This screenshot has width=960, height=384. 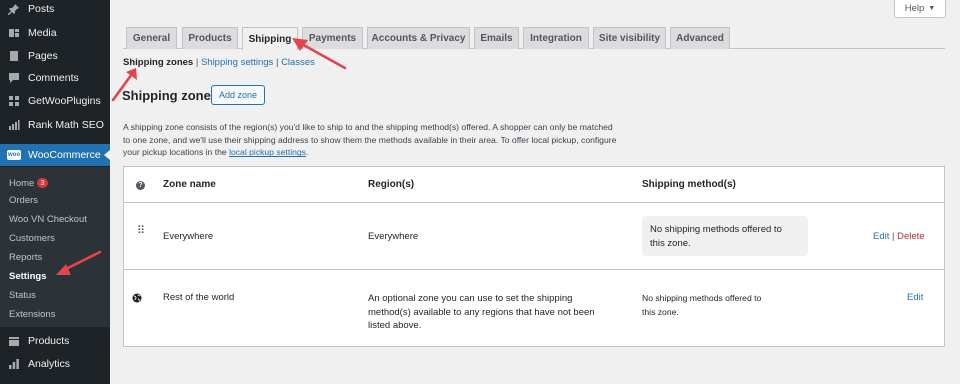 I want to click on tab-shipping: Shipping, so click(x=270, y=38).